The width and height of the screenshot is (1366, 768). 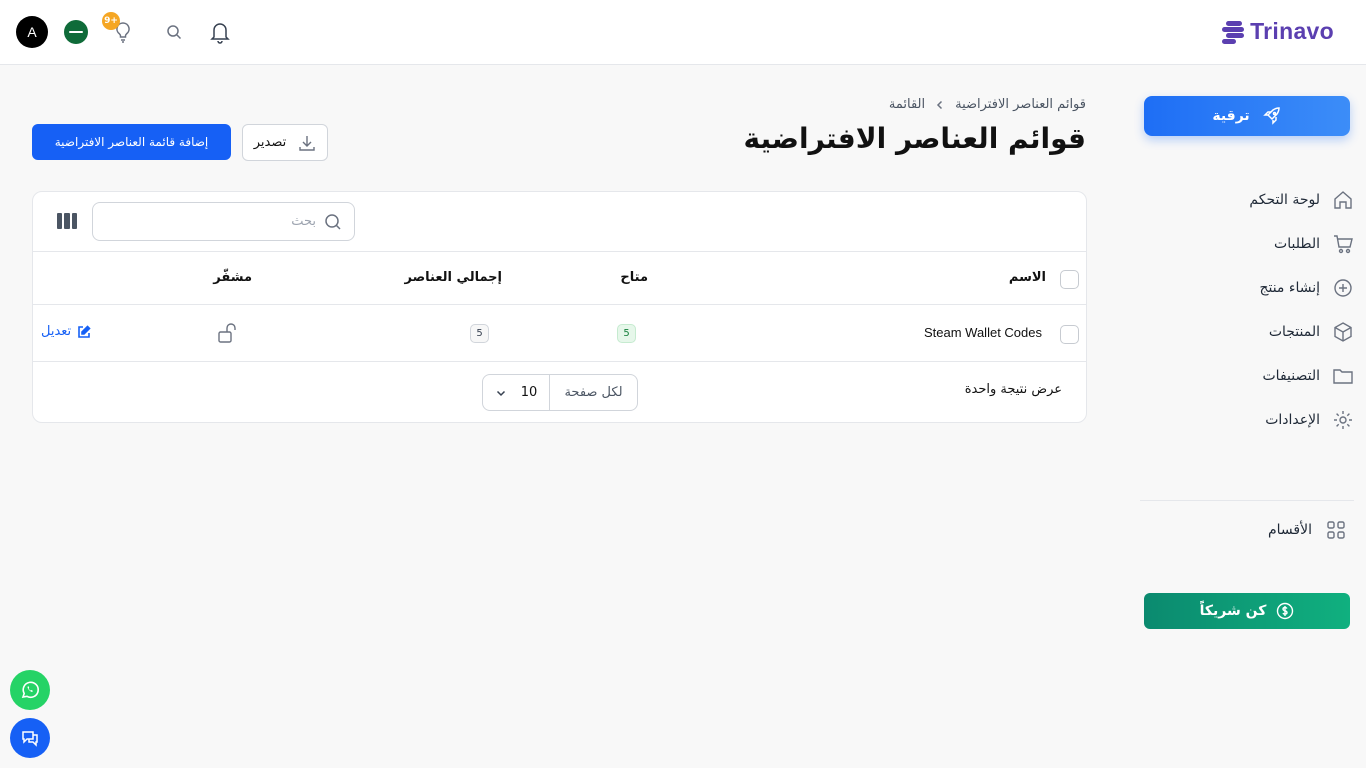 I want to click on table-footer: عرض نتيجة واحدة 10 لكل صفحة, so click(x=559, y=392).